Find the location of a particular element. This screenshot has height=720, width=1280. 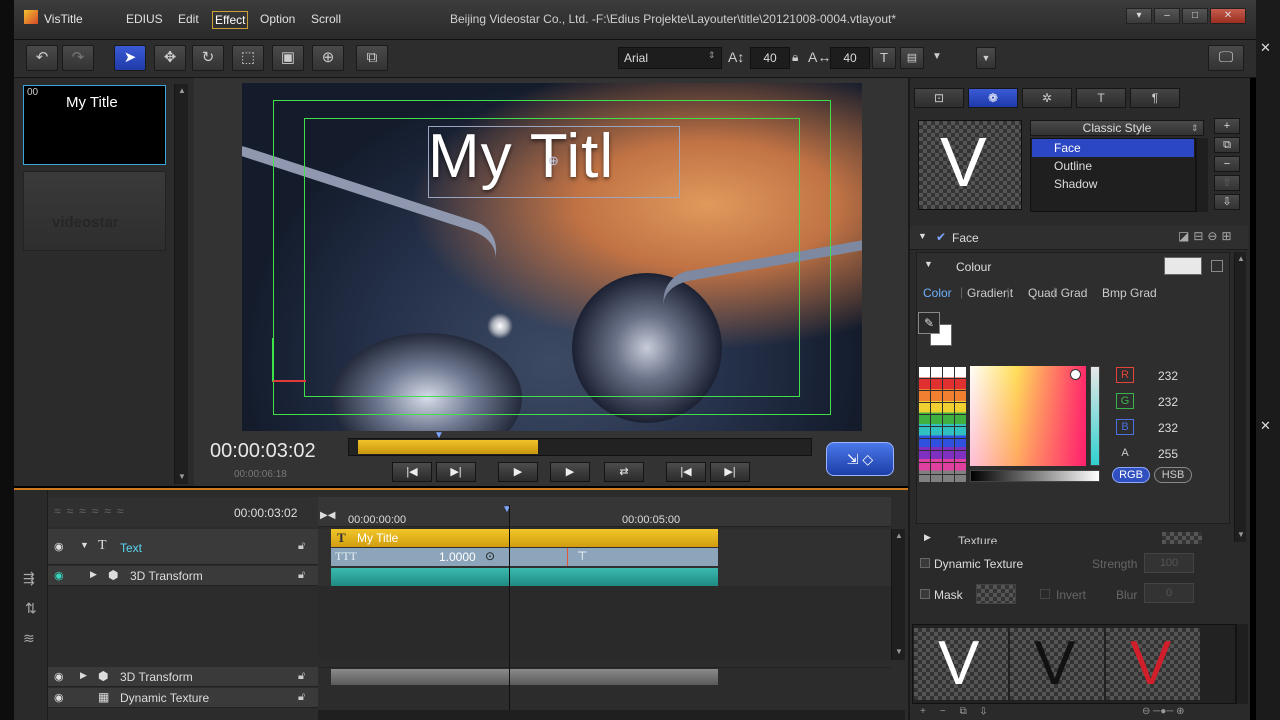

strength-input: 100 is located at coordinates (1169, 563).